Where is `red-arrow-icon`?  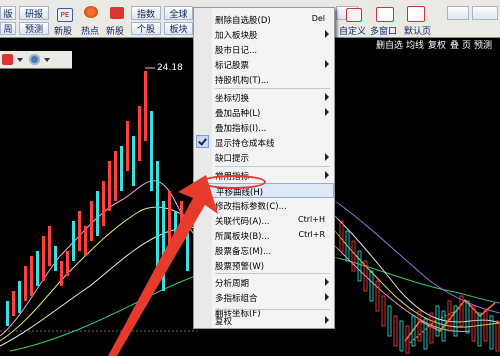 red-arrow-icon is located at coordinates (163, 265).